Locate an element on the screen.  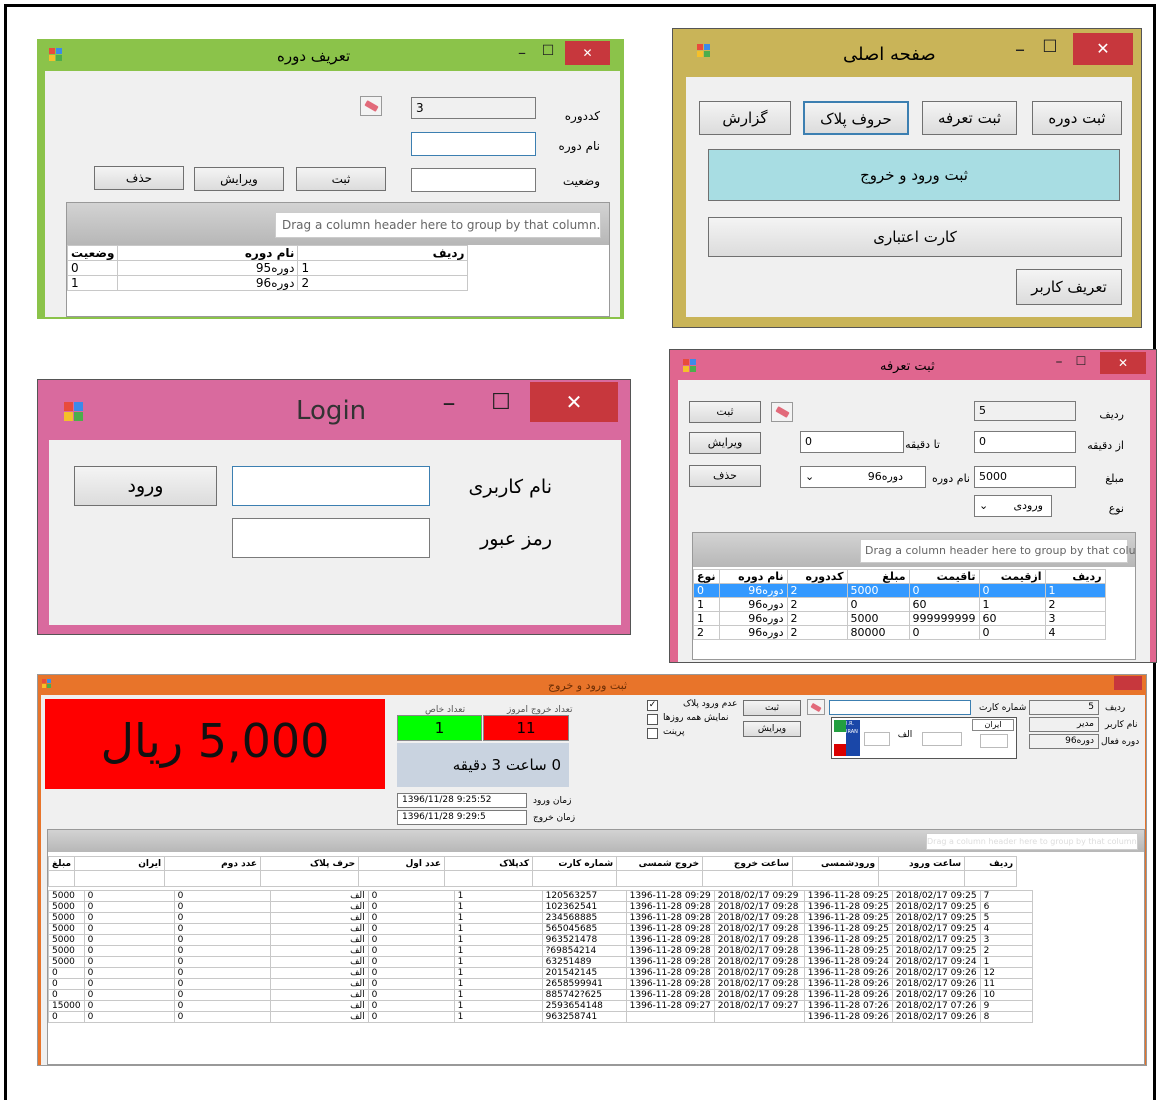
register-tariff-button: ثبت تعرفه is located at coordinates (969, 118).